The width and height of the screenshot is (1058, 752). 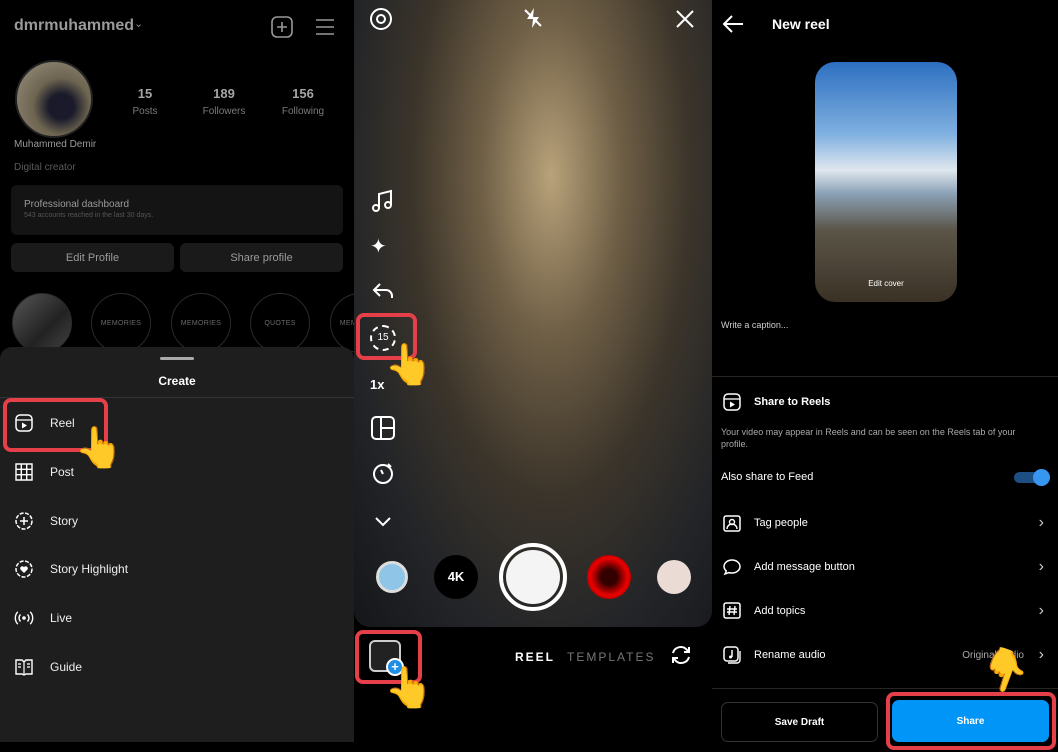 What do you see at coordinates (55, 144) in the screenshot?
I see `display-name: Muhammed Demir` at bounding box center [55, 144].